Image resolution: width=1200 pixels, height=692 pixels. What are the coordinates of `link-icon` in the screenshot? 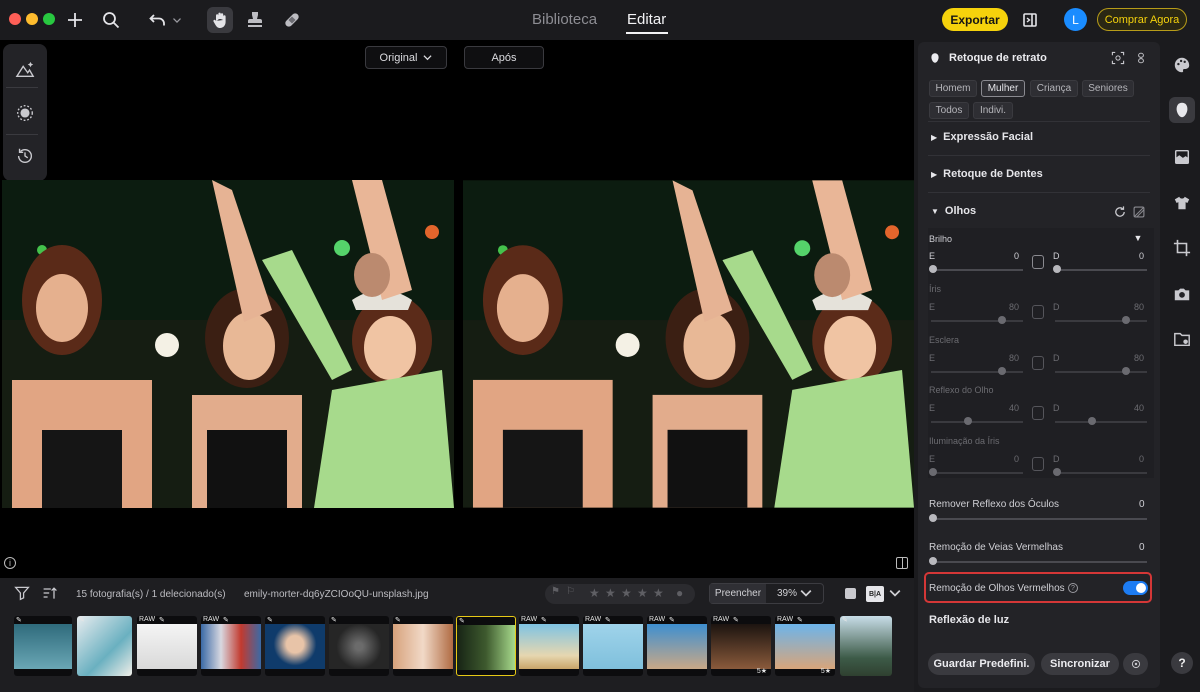 It's located at (1141, 58).